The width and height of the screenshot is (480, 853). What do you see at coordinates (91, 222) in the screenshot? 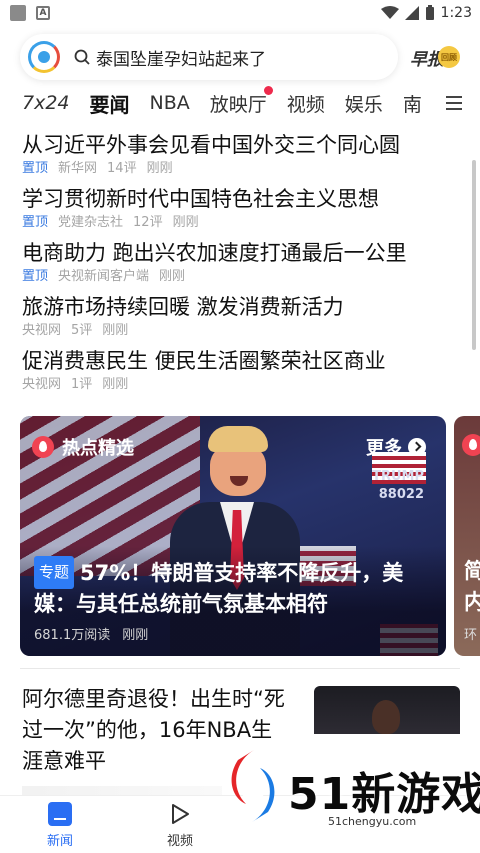
I see `headline-source: 党建杂志社` at bounding box center [91, 222].